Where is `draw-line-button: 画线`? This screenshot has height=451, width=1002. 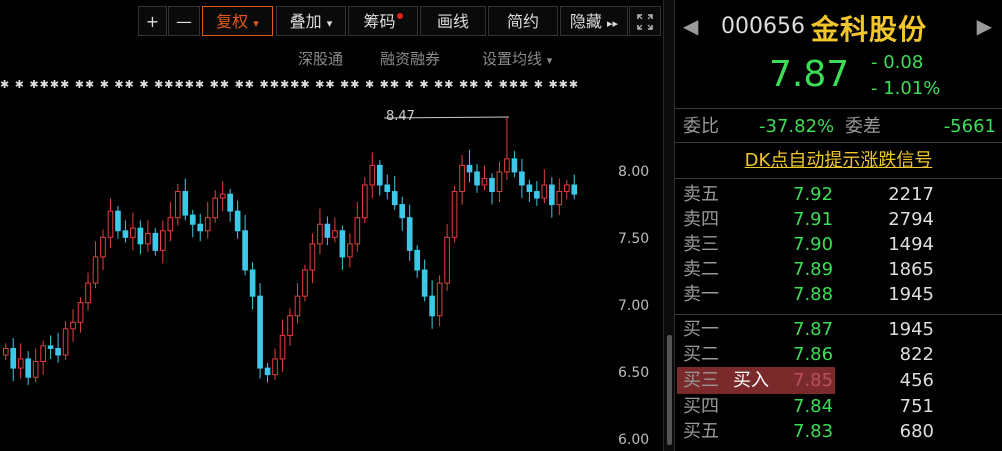 draw-line-button: 画线 is located at coordinates (453, 21).